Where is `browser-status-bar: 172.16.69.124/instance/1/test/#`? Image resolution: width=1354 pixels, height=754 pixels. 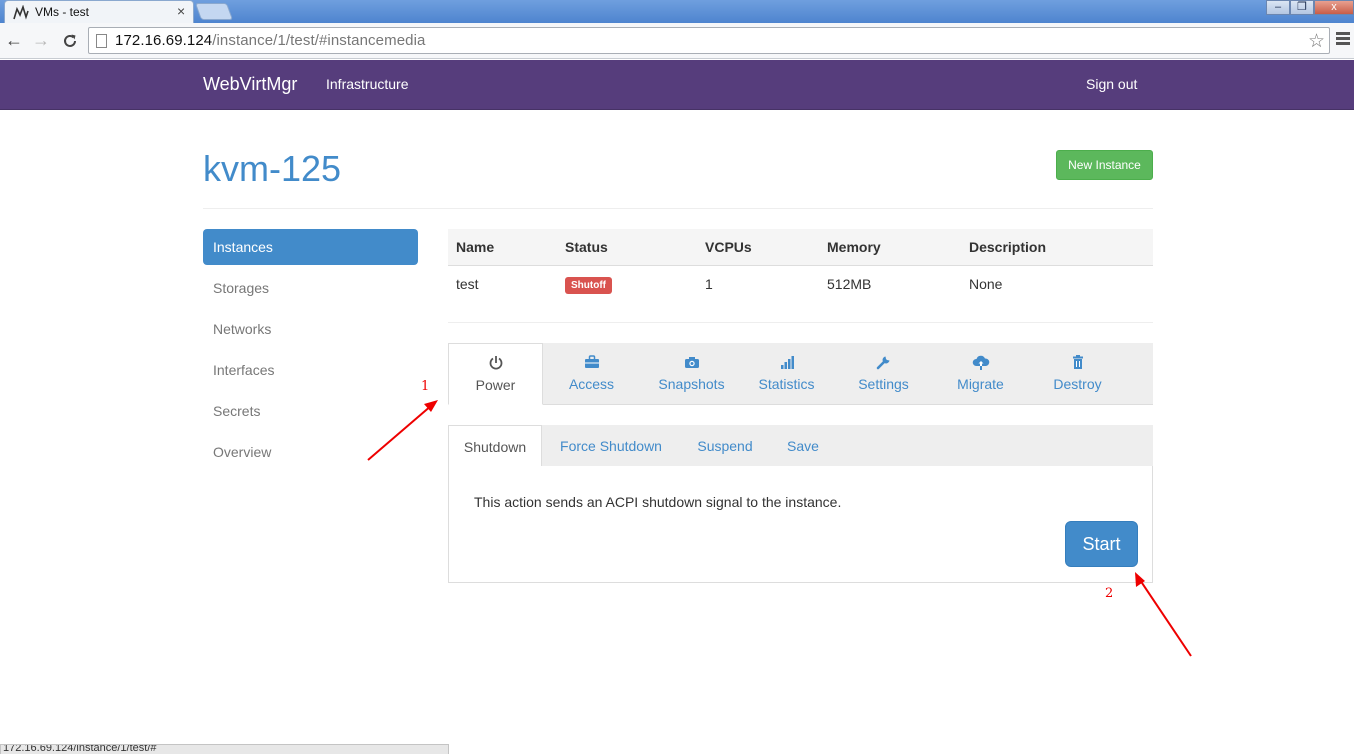 browser-status-bar: 172.16.69.124/instance/1/test/# is located at coordinates (224, 749).